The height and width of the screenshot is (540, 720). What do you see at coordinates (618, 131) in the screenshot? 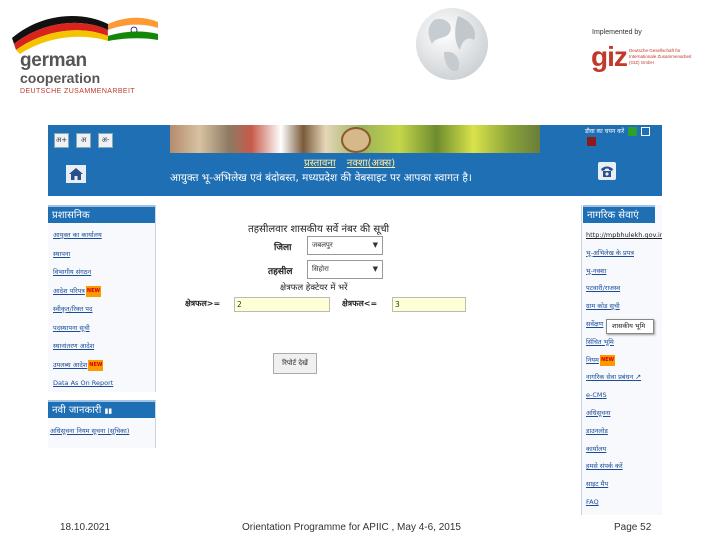
I see `theme-select: डीवा का चयन करें` at bounding box center [618, 131].